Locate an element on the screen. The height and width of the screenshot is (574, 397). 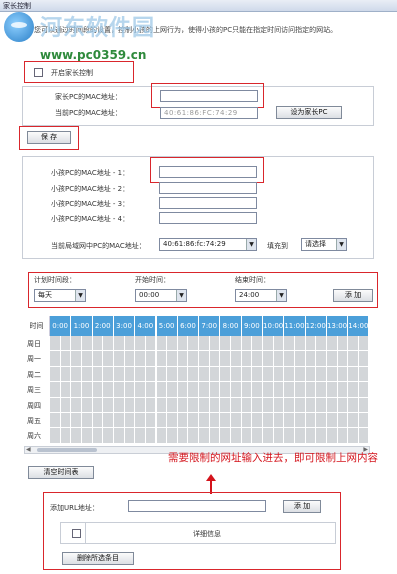
lan-mac-select: 40:61:86:fc:74:29 ▼ is located at coordinates (208, 244).